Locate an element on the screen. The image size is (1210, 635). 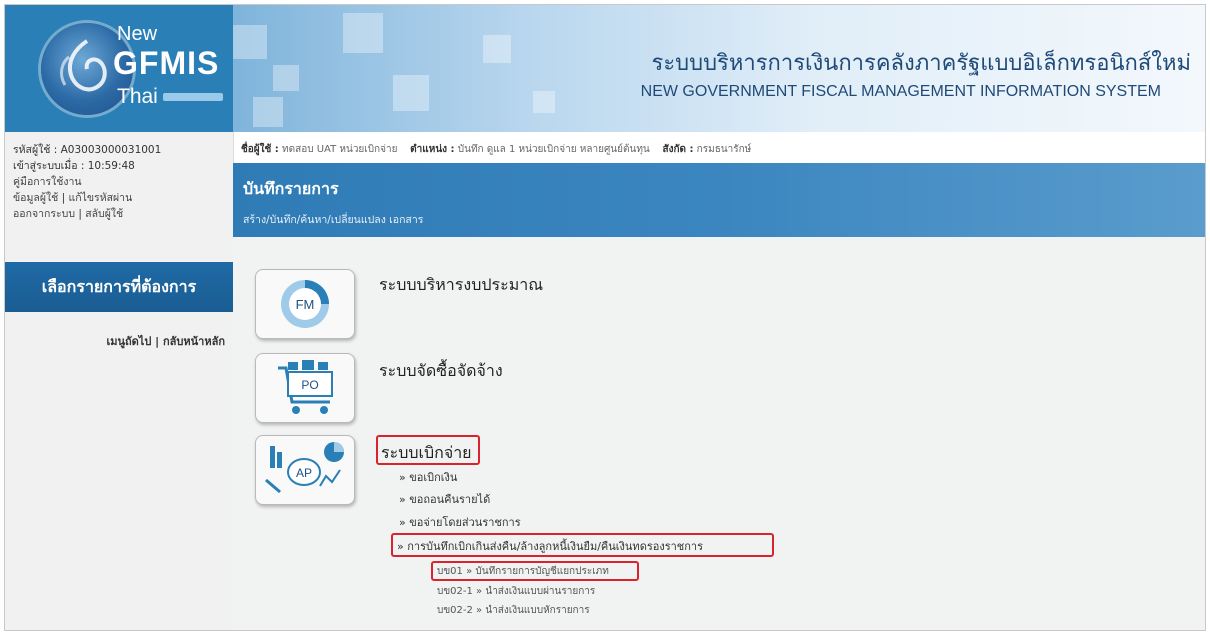
bk01-general-ledger-link: บข01 » บันทึกรายการบัญชีแยกประเภท is located at coordinates (523, 571).